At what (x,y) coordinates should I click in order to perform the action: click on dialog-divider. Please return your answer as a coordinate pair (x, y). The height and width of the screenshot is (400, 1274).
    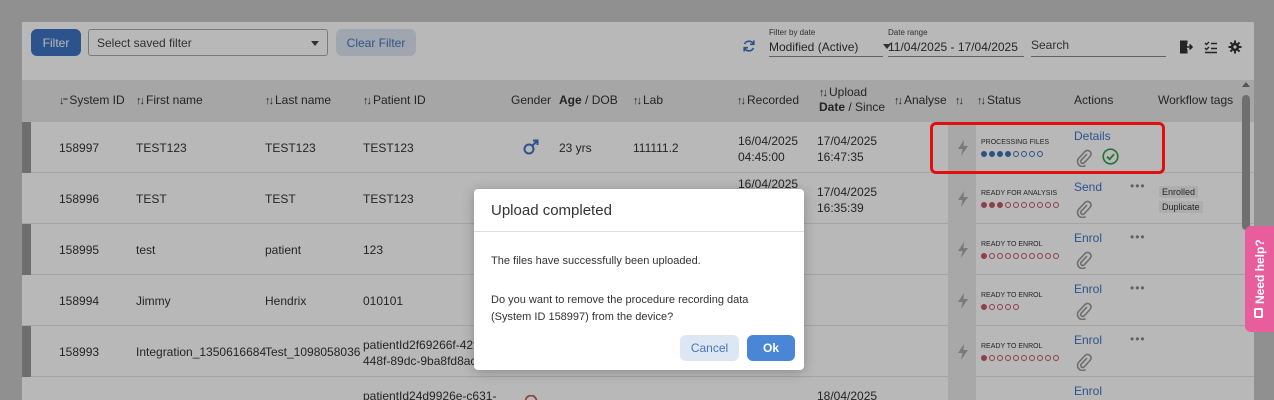
    Looking at the image, I should click on (639, 231).